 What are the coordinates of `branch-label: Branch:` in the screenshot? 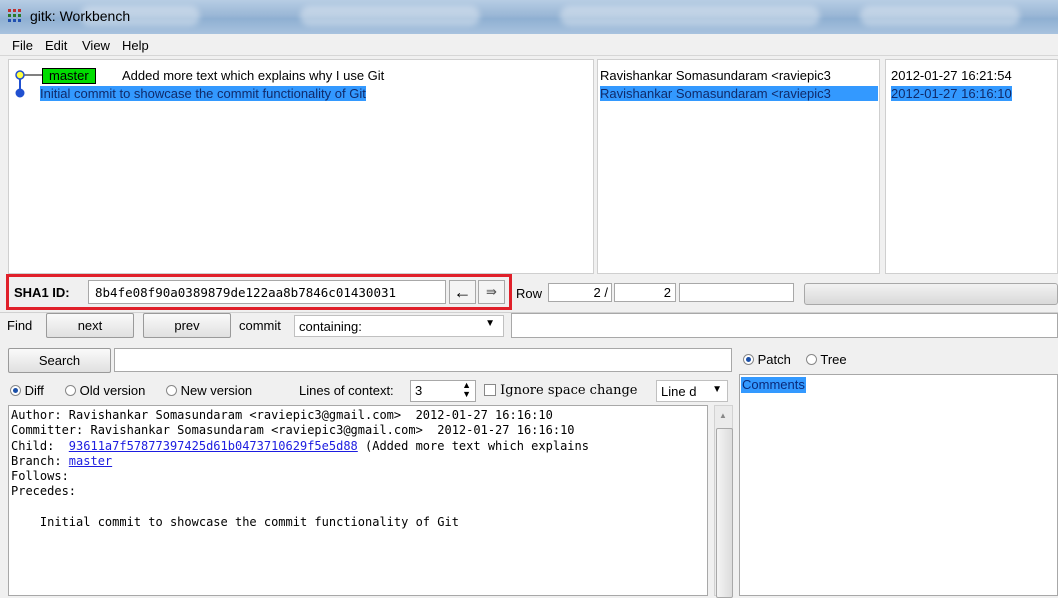 It's located at (40, 460).